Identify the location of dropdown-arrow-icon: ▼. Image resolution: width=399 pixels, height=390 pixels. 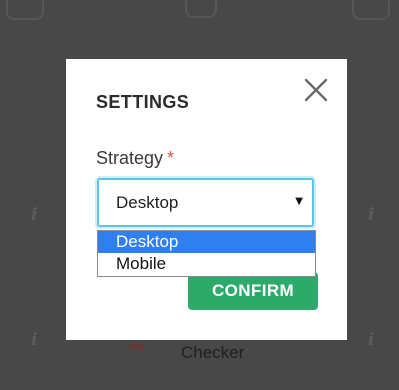
(299, 201).